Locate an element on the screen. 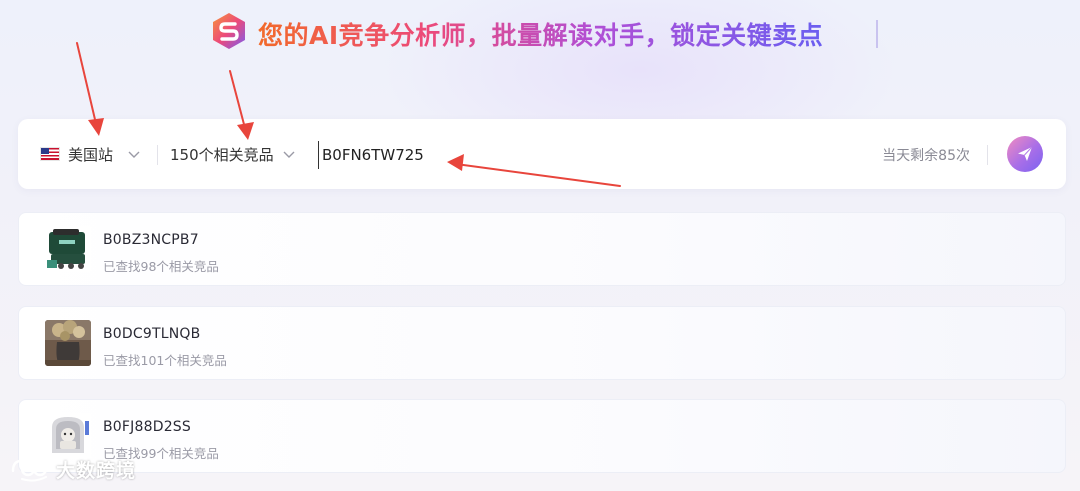 This screenshot has height=491, width=1080. search-bar: 美国站 150个相关竞品 当天剩余85次 is located at coordinates (542, 154).